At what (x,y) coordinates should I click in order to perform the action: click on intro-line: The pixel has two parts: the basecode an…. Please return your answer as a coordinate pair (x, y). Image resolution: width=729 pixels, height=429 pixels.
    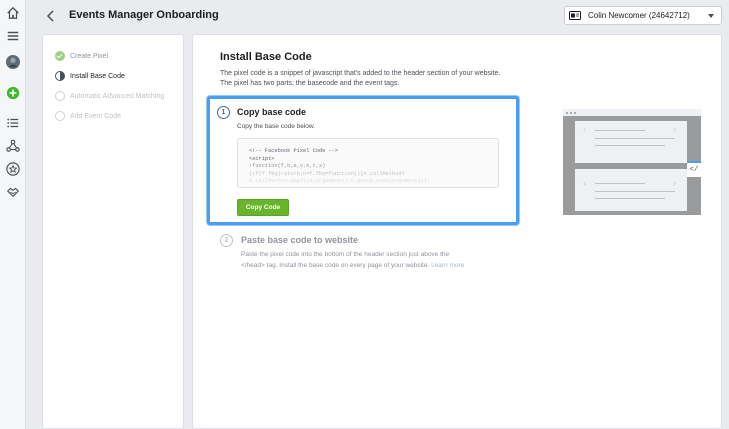
    Looking at the image, I should click on (310, 83).